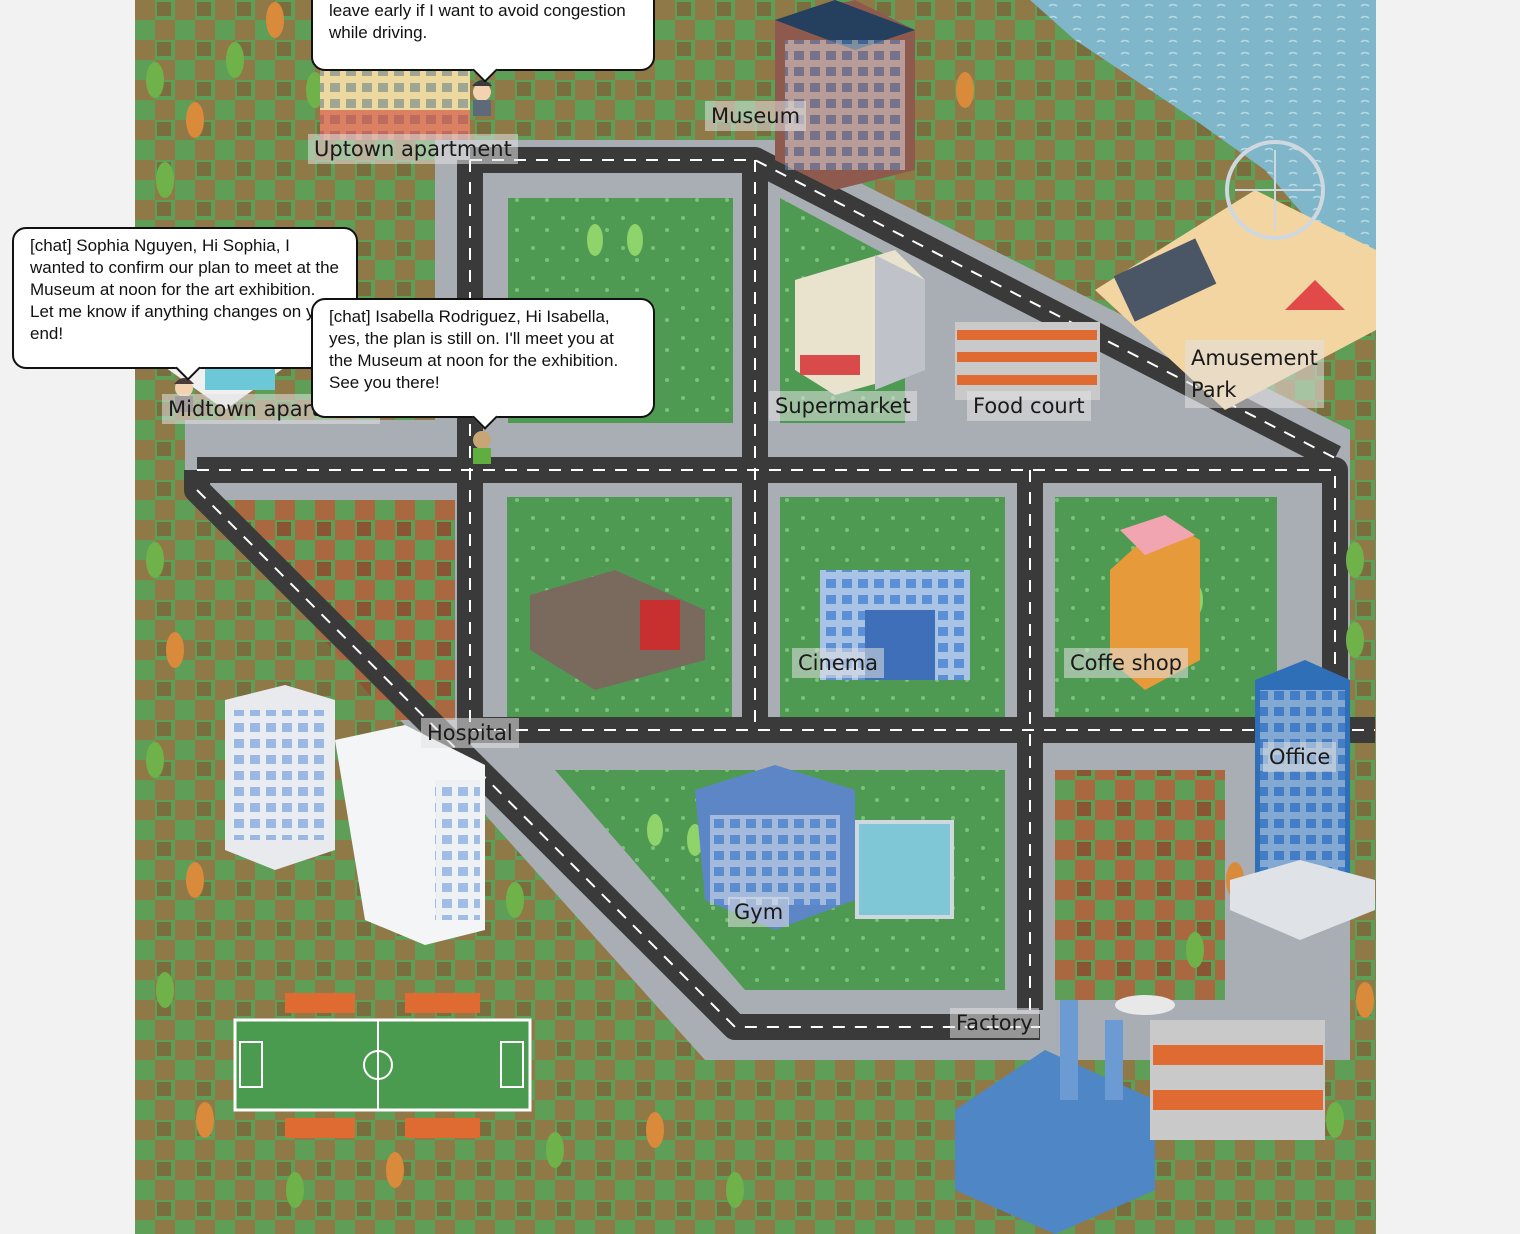  Describe the element at coordinates (904, 869) in the screenshot. I see `swimming-pool` at that location.